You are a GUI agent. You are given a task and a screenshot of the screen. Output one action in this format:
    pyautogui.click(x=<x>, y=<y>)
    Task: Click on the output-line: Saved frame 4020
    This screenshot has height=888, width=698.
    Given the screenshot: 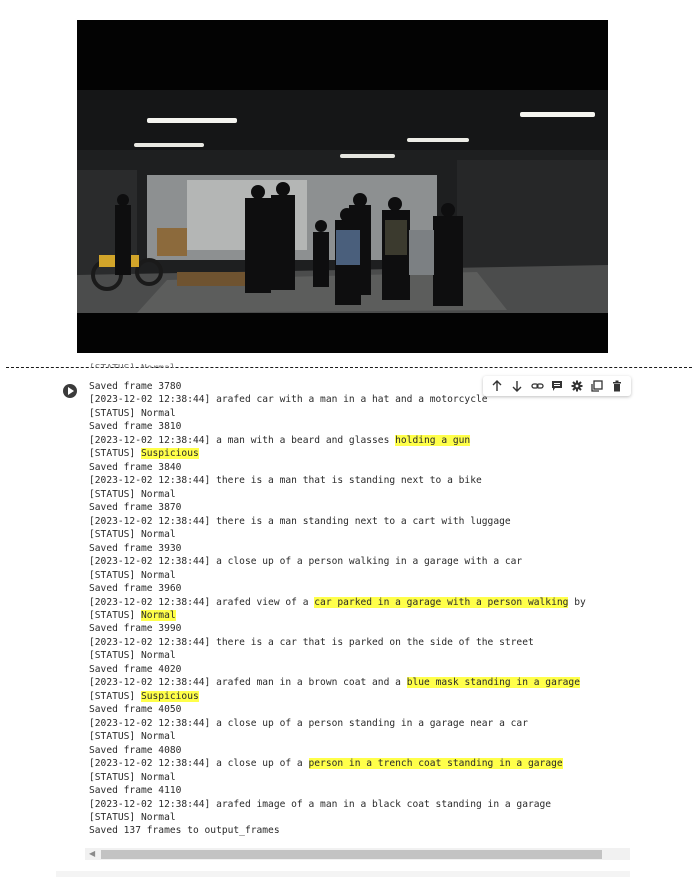 What is the action you would take?
    pyautogui.click(x=359, y=669)
    